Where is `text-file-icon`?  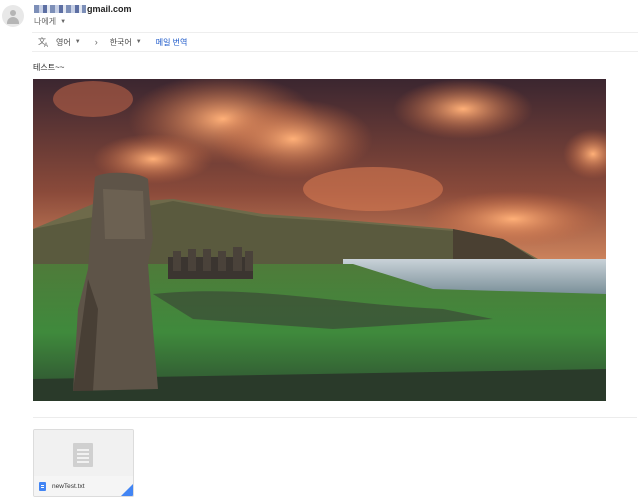
text-file-icon is located at coordinates (42, 486).